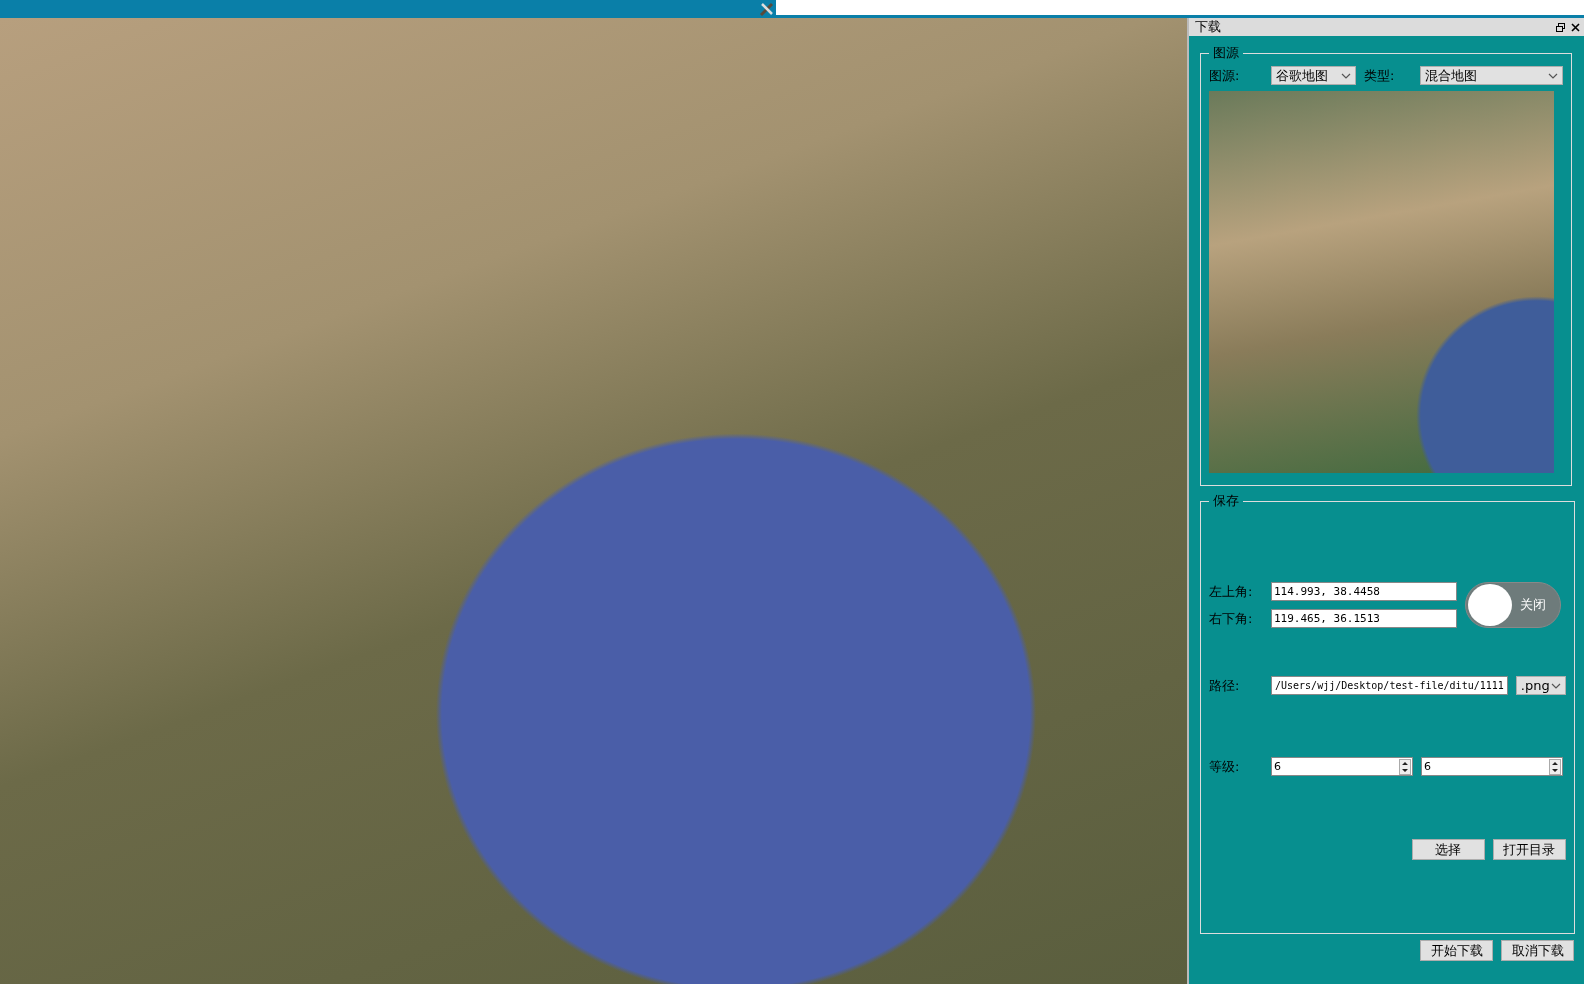 This screenshot has width=1584, height=984. What do you see at coordinates (1231, 618) in the screenshot?
I see `field-label: 右下角:` at bounding box center [1231, 618].